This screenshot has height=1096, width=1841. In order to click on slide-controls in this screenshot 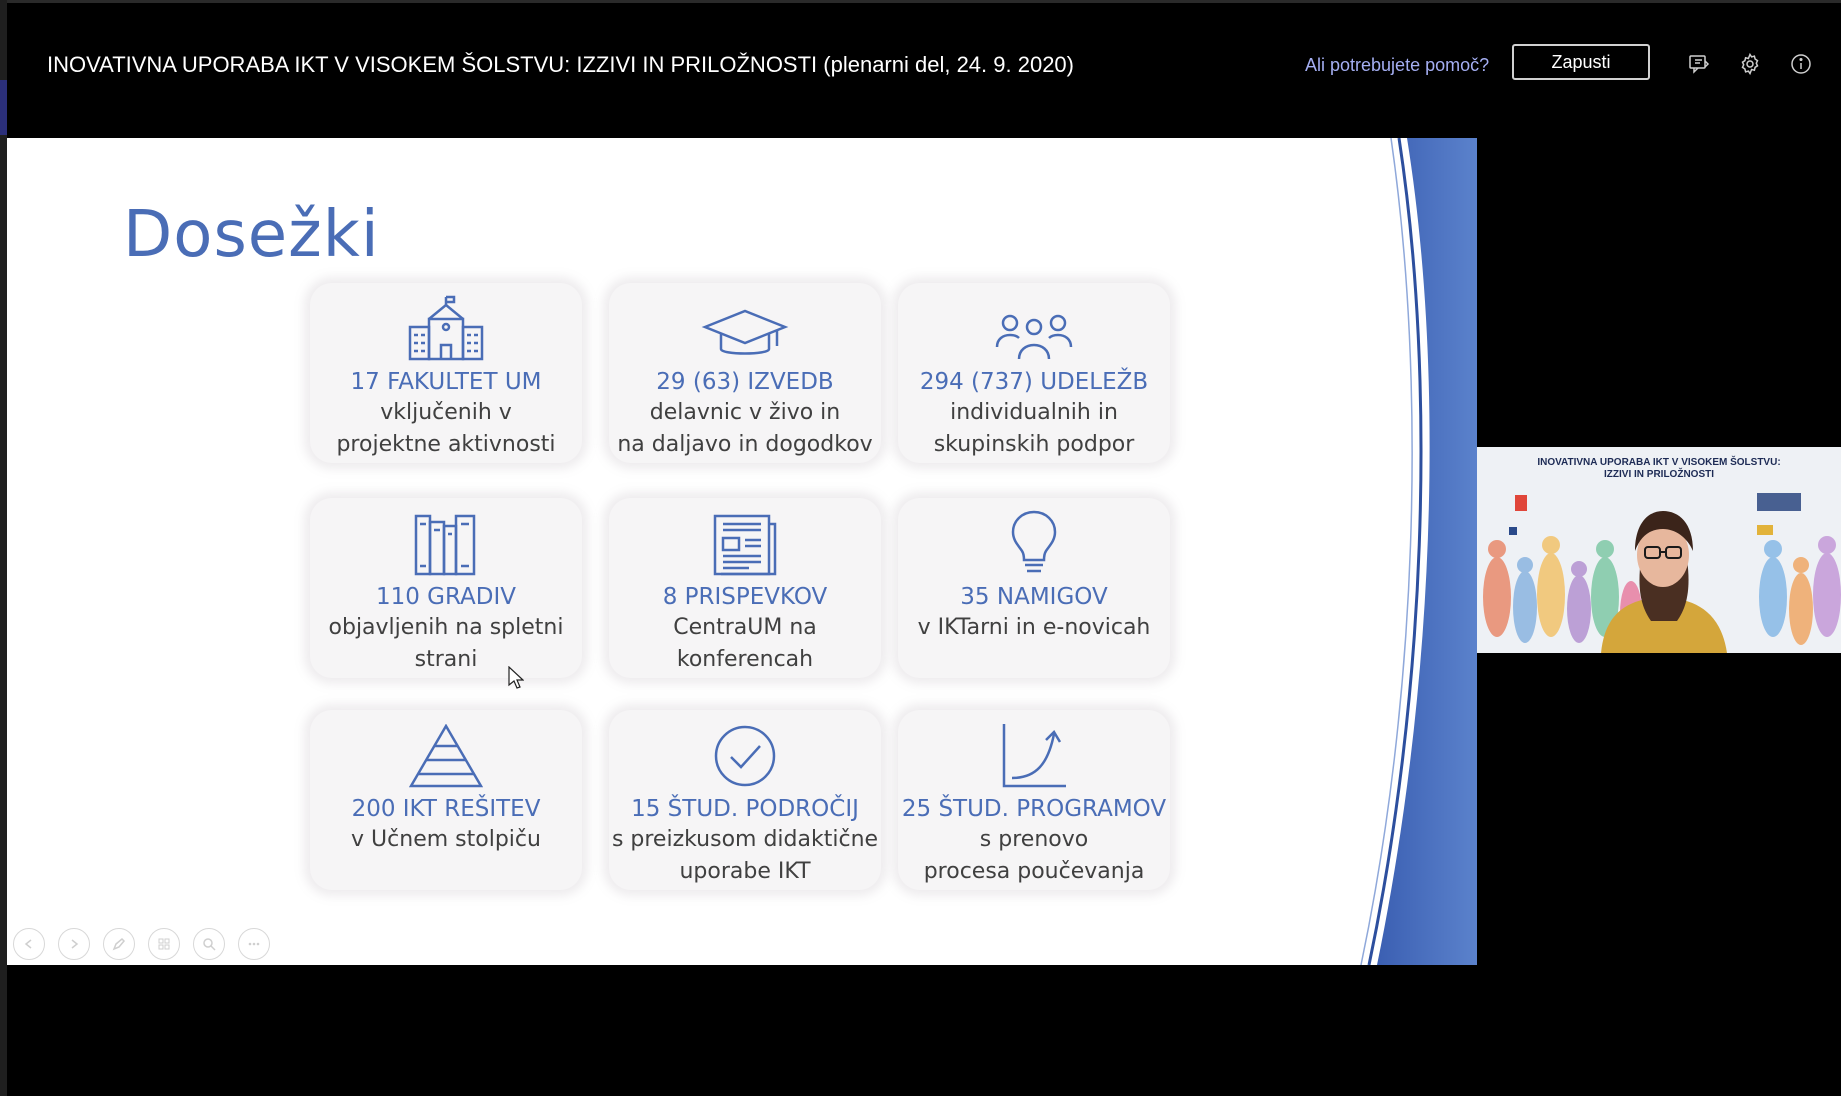, I will do `click(141, 944)`.